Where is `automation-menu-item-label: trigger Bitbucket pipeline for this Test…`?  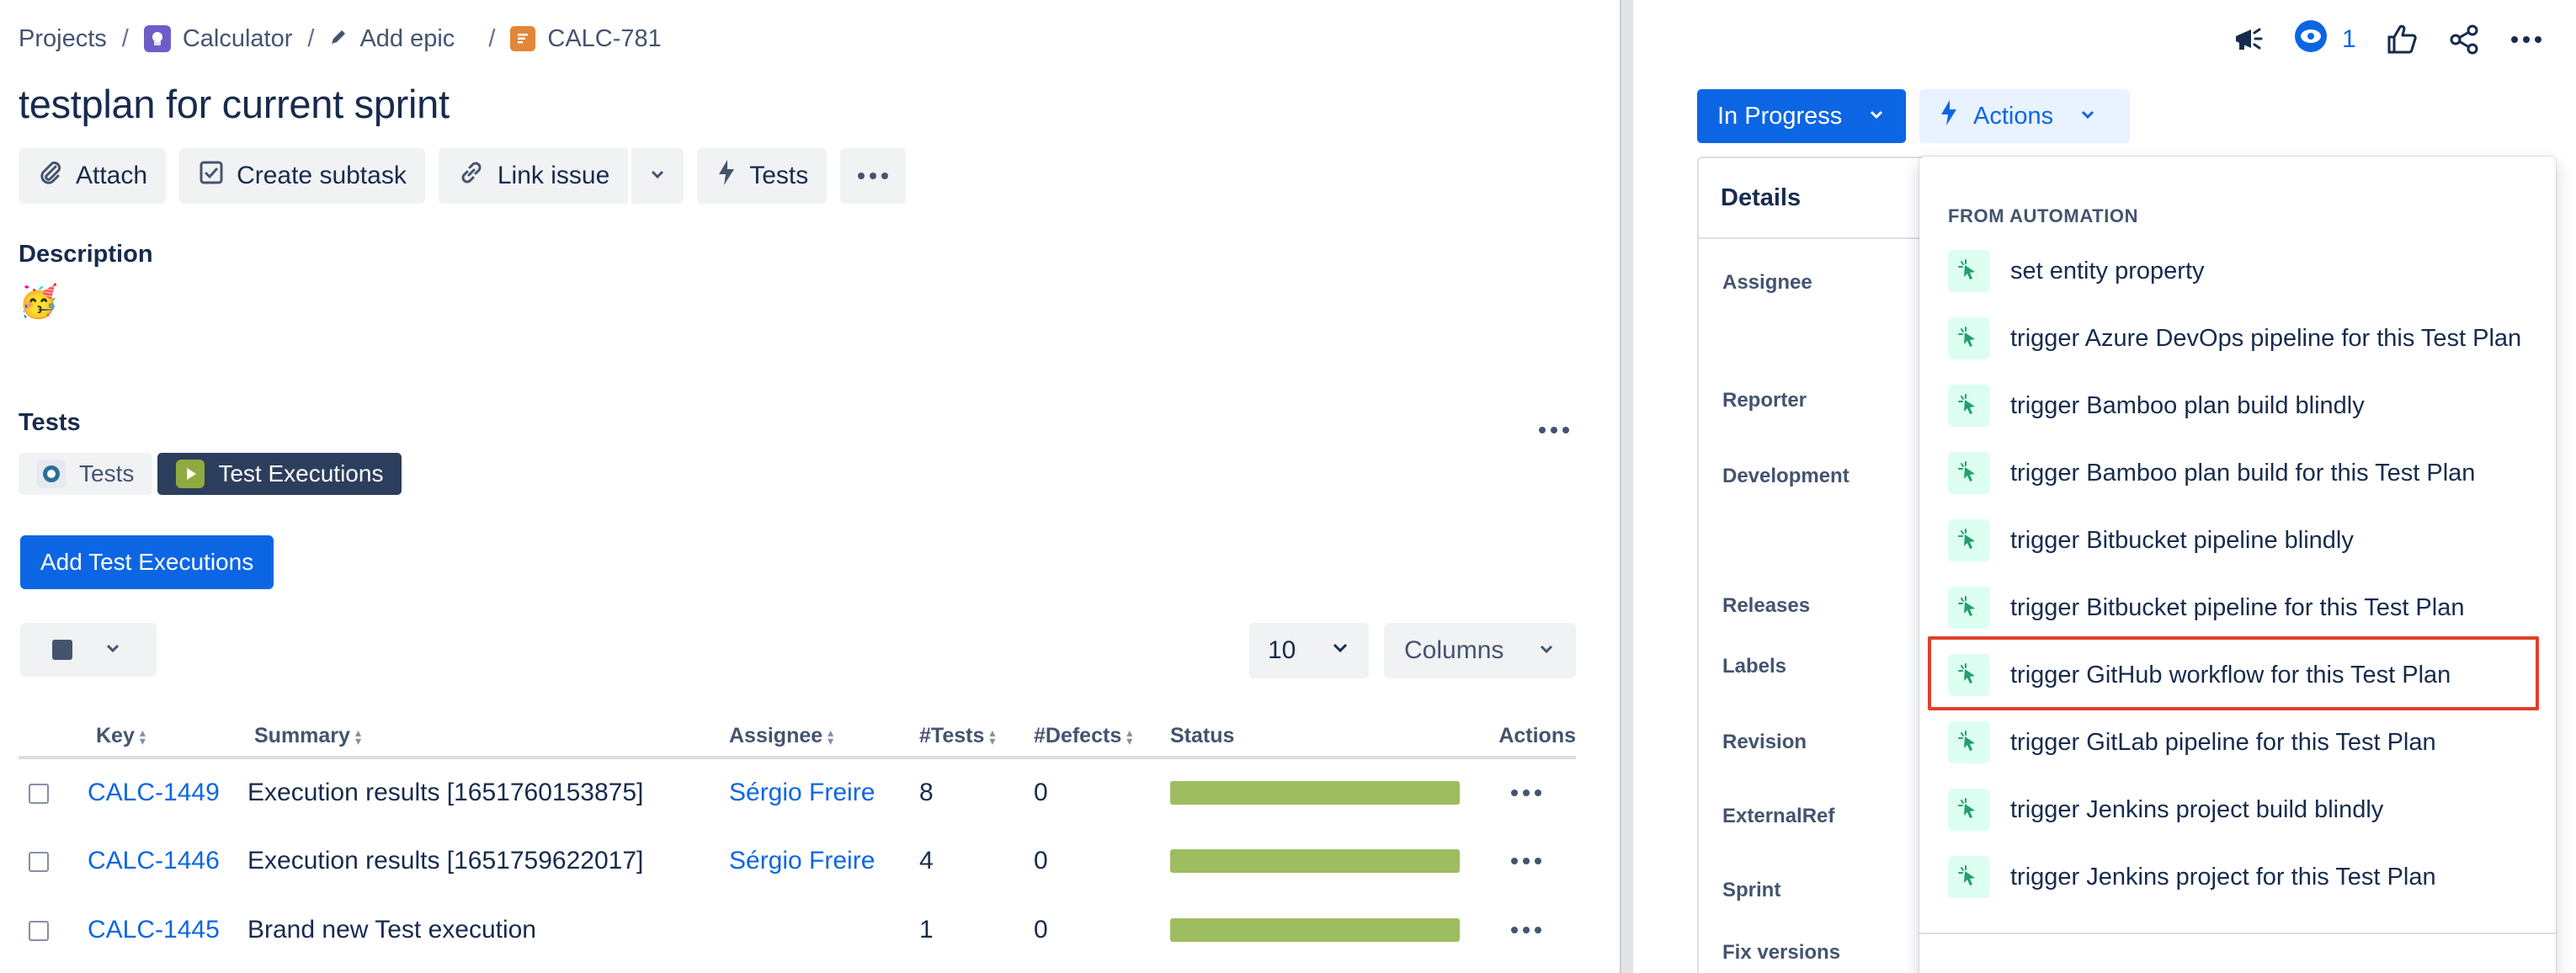
automation-menu-item-label: trigger Bitbucket pipeline for this Test… is located at coordinates (2238, 607).